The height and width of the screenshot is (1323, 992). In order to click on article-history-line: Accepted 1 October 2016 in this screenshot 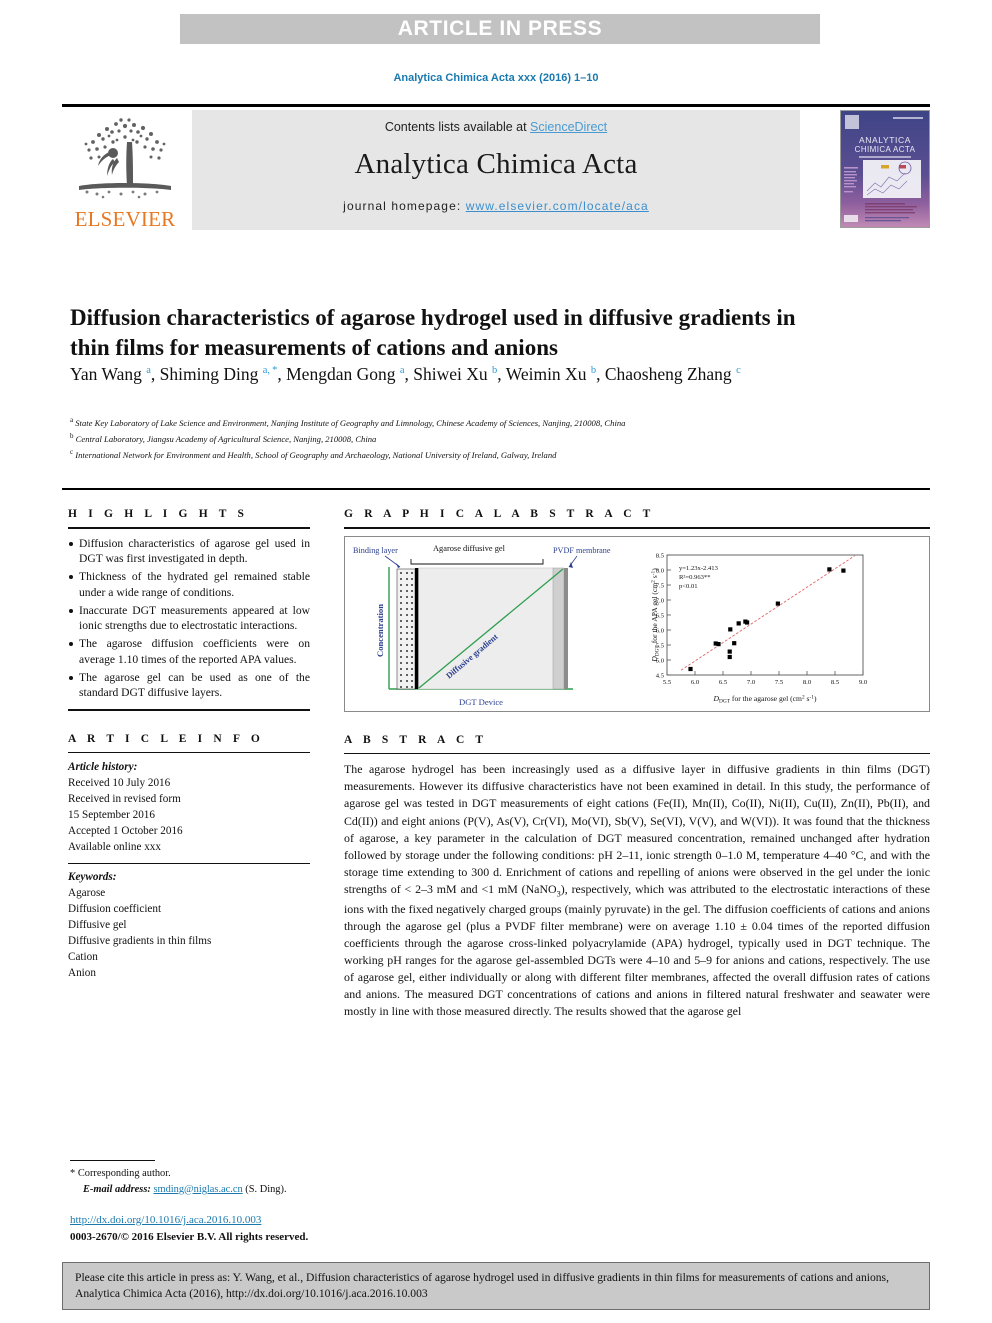, I will do `click(125, 831)`.